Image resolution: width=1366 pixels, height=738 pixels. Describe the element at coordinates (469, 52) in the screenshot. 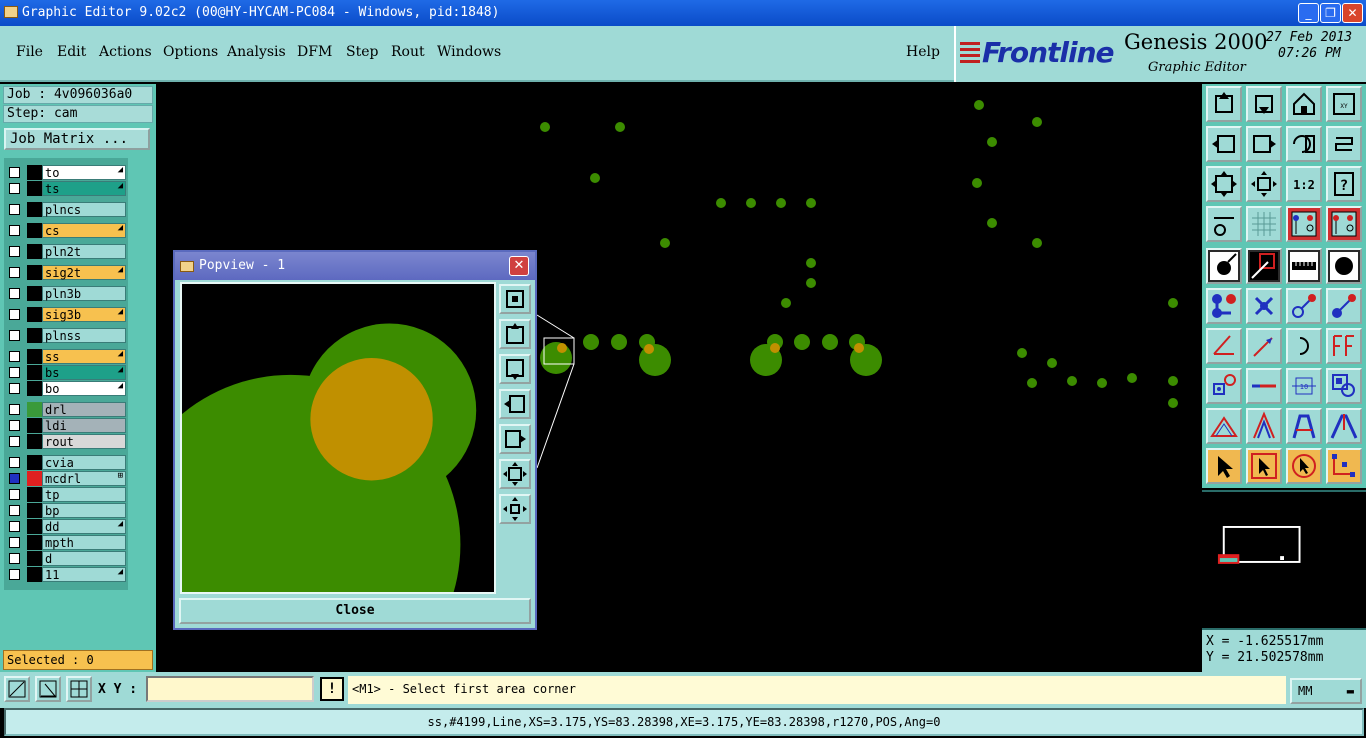

I see `menu-windows: Windows` at that location.